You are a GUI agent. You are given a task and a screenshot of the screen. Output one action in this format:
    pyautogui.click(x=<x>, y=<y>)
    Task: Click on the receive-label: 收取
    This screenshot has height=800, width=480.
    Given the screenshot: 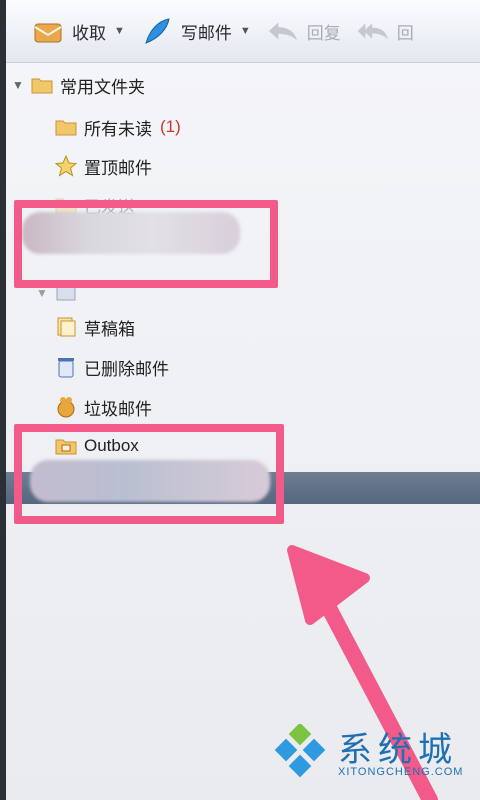 What is the action you would take?
    pyautogui.click(x=89, y=33)
    